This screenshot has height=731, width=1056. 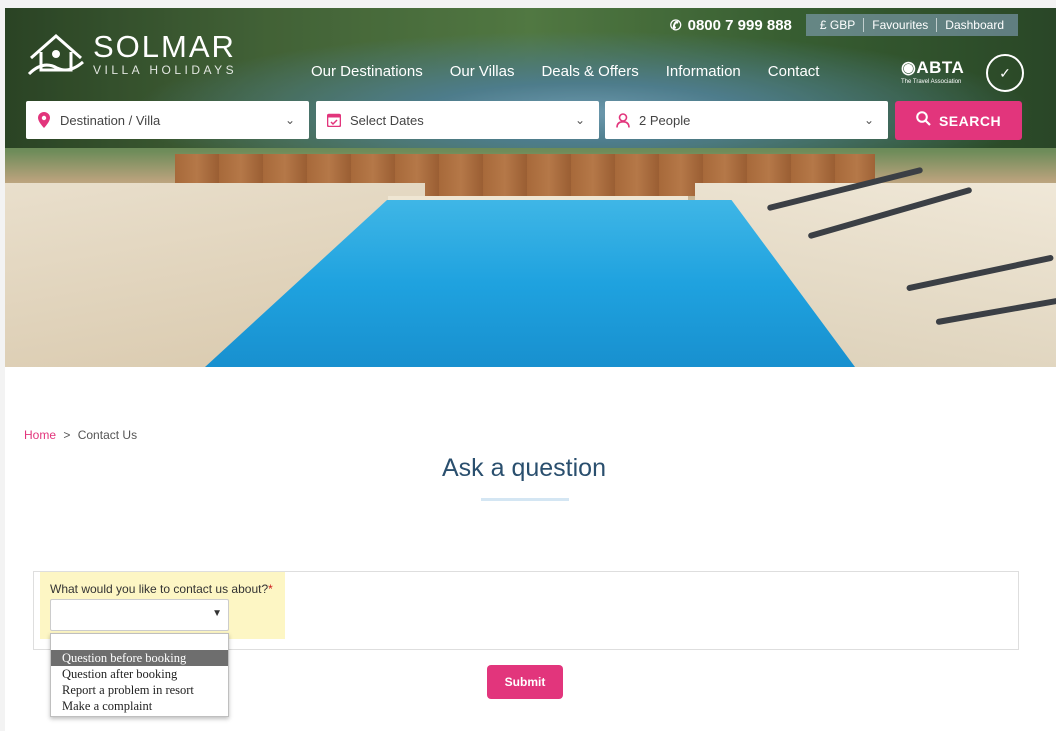 What do you see at coordinates (623, 120) in the screenshot?
I see `person-icon` at bounding box center [623, 120].